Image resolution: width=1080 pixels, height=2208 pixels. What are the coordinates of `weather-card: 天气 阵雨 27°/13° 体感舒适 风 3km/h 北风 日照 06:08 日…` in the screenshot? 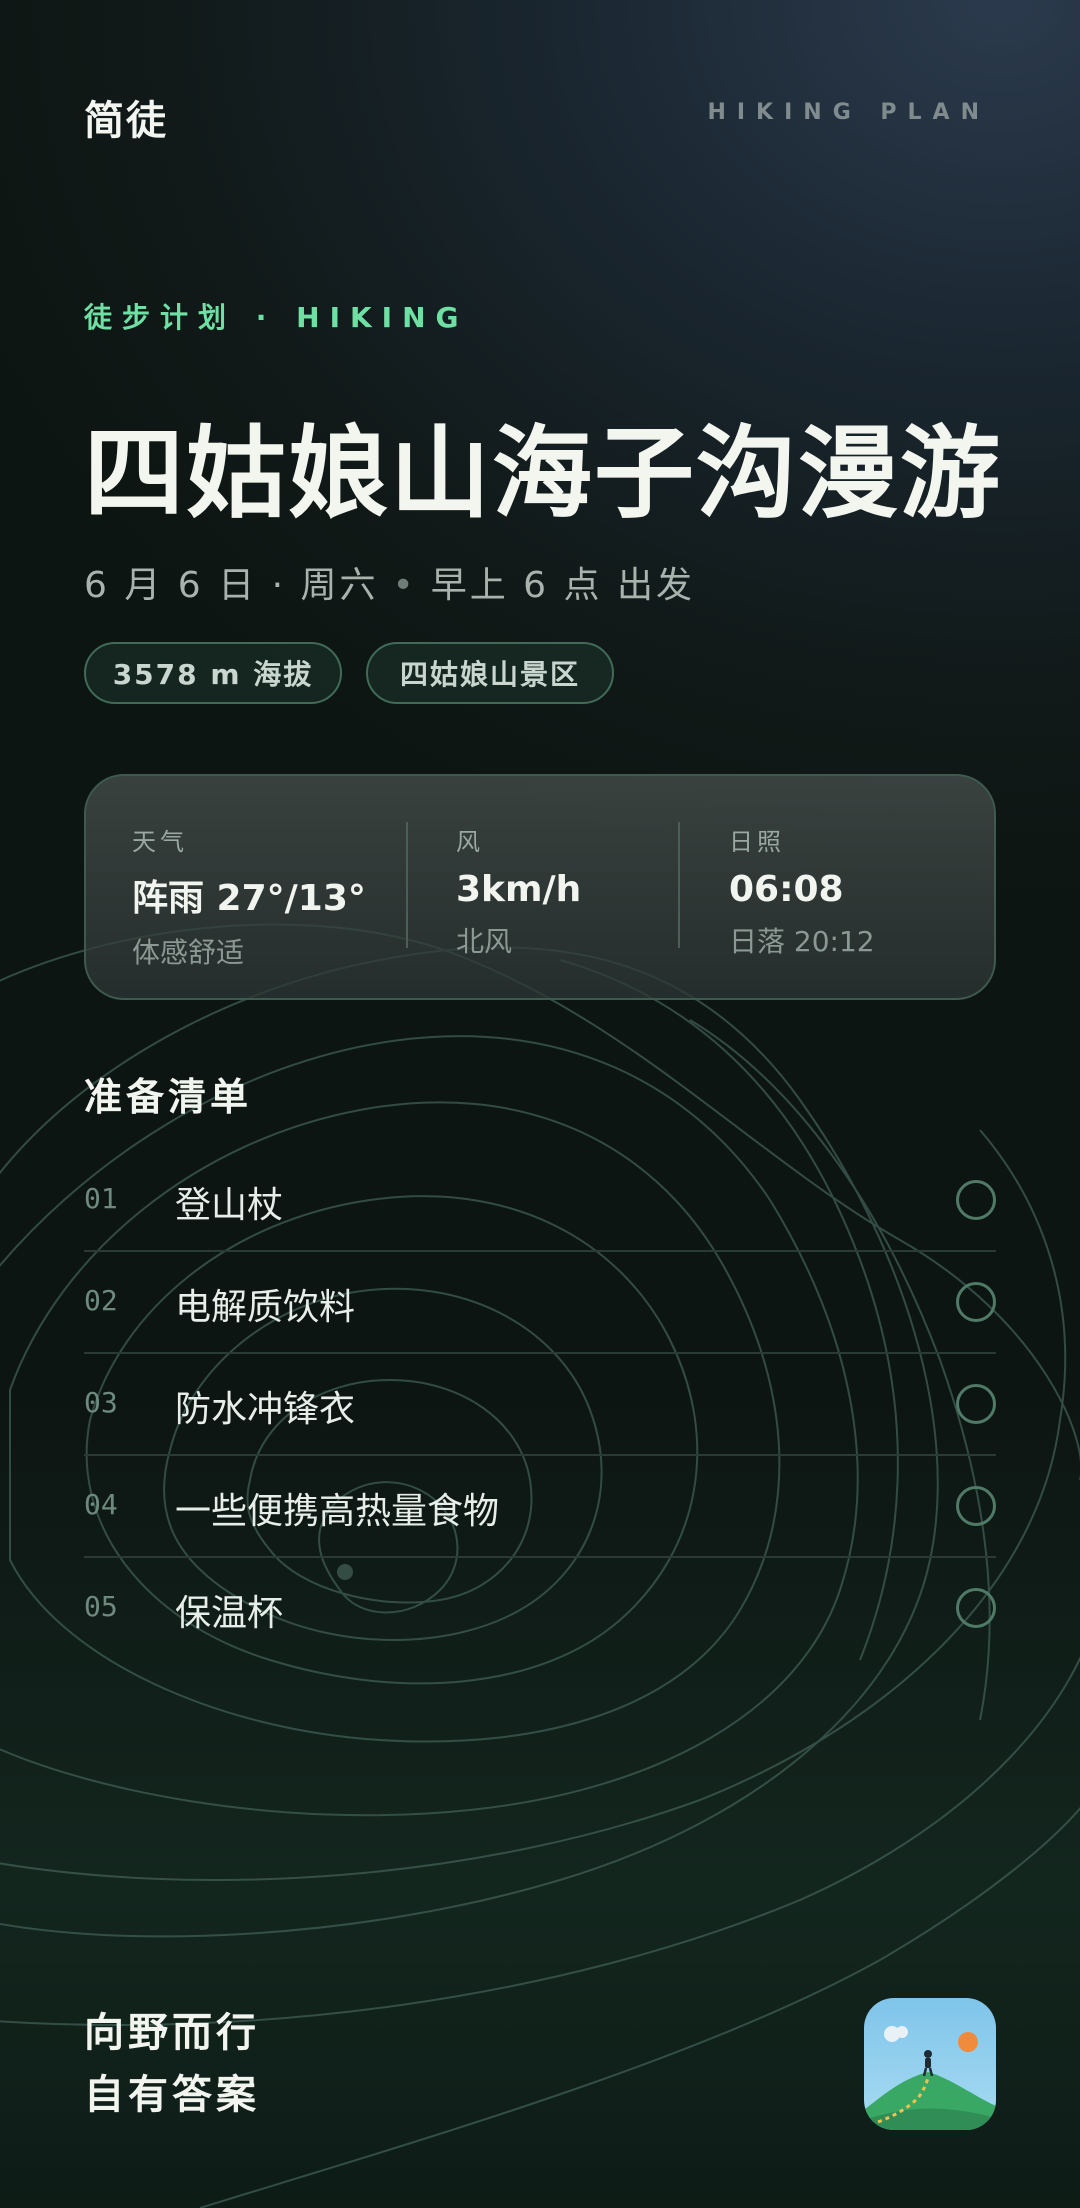 It's located at (540, 887).